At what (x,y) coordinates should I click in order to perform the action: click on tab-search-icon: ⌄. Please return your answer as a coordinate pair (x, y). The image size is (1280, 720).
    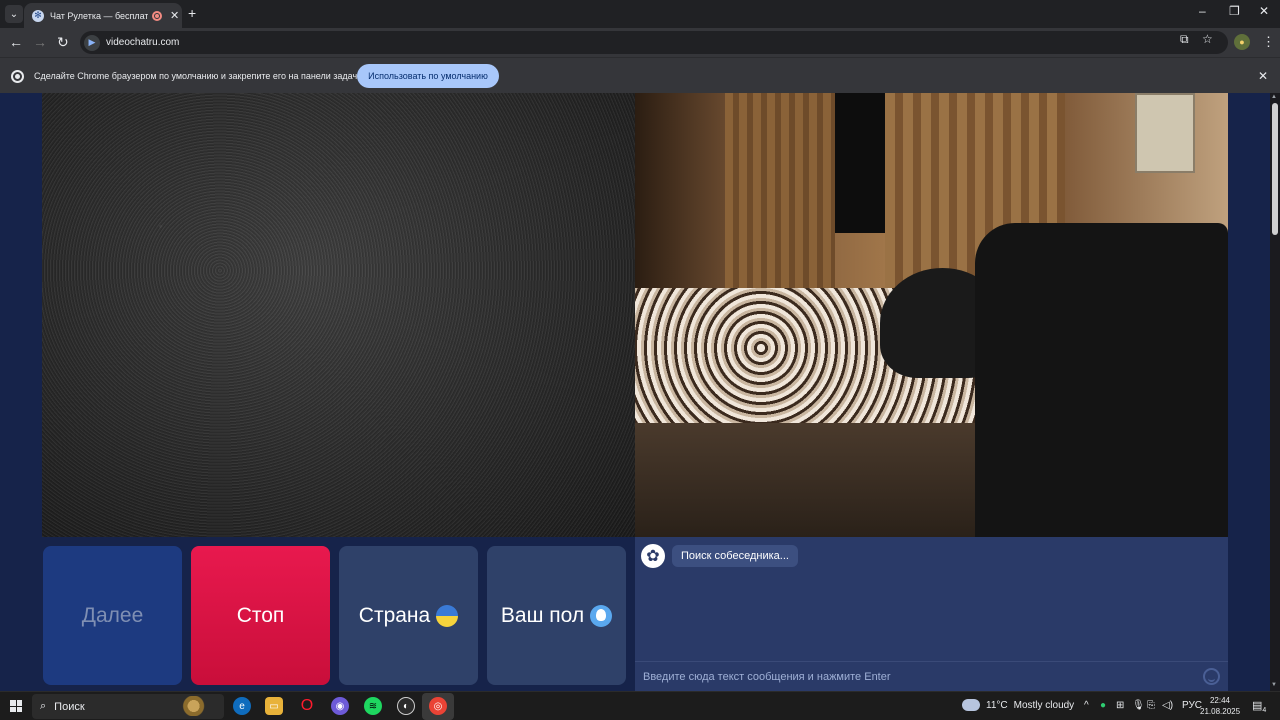
    Looking at the image, I should click on (14, 14).